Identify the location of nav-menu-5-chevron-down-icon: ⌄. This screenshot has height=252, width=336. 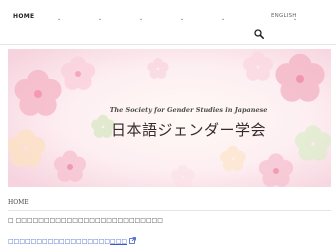
(223, 19).